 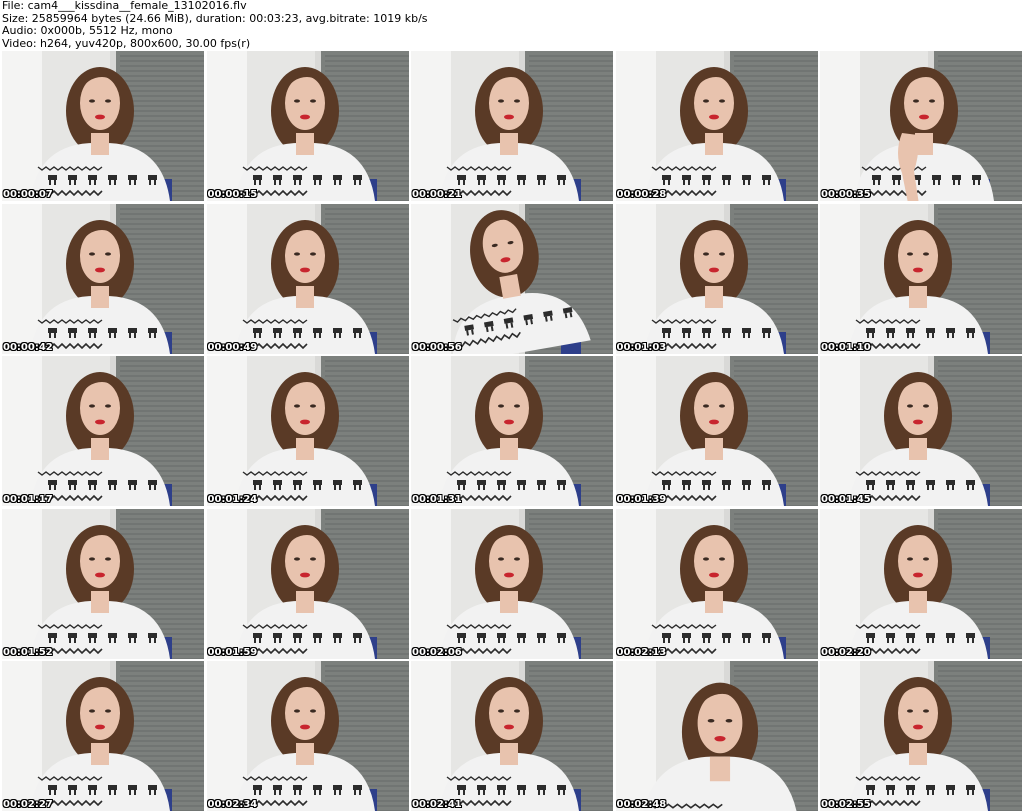 I want to click on video-thumbnail: 00:01:39, so click(x=716, y=431).